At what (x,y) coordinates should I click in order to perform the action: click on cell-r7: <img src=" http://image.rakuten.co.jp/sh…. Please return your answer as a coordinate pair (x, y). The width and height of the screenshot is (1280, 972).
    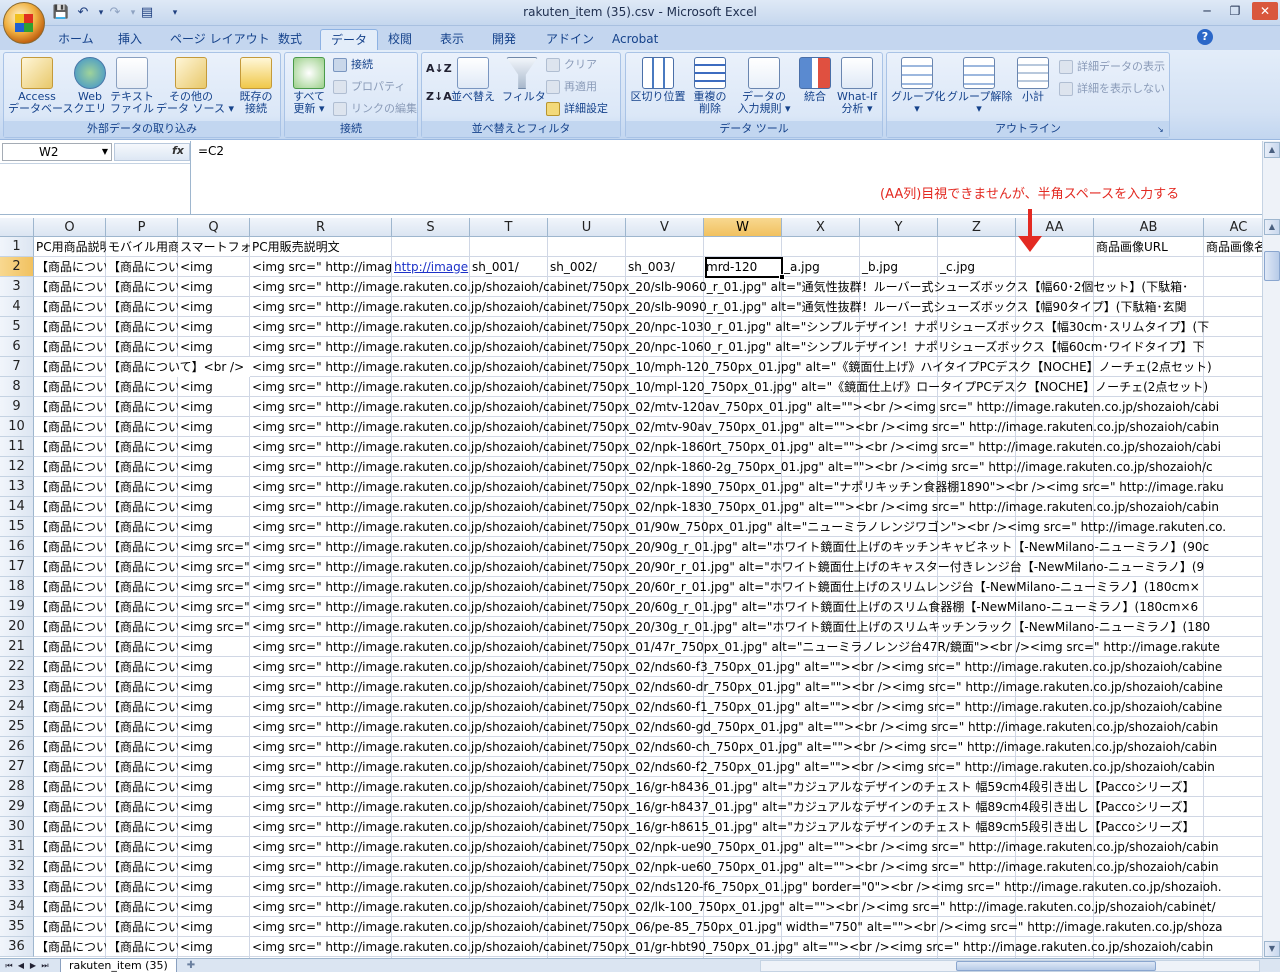
    Looking at the image, I should click on (755, 367).